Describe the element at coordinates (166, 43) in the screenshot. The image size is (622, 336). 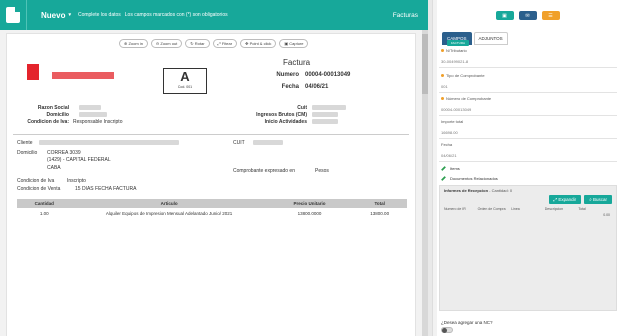
I see `zoom-out-button: ⊖ Zoom out` at that location.